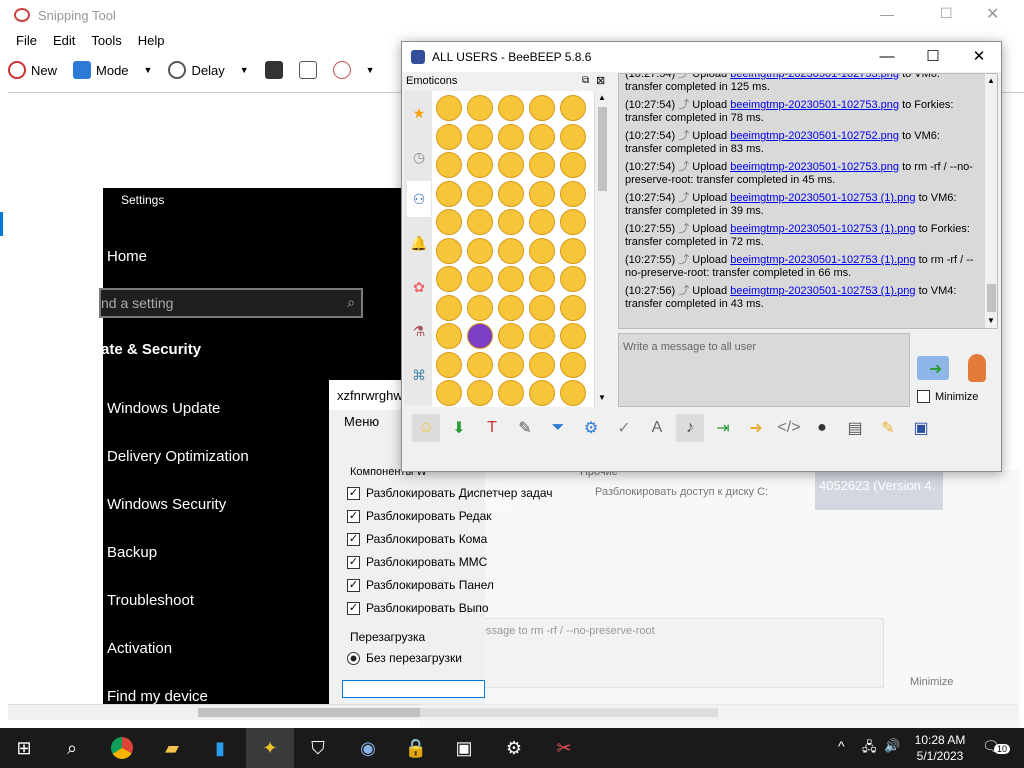 This screenshot has width=1024, height=768. What do you see at coordinates (764, 370) in the screenshot?
I see `message-input: Write a message to all user` at bounding box center [764, 370].